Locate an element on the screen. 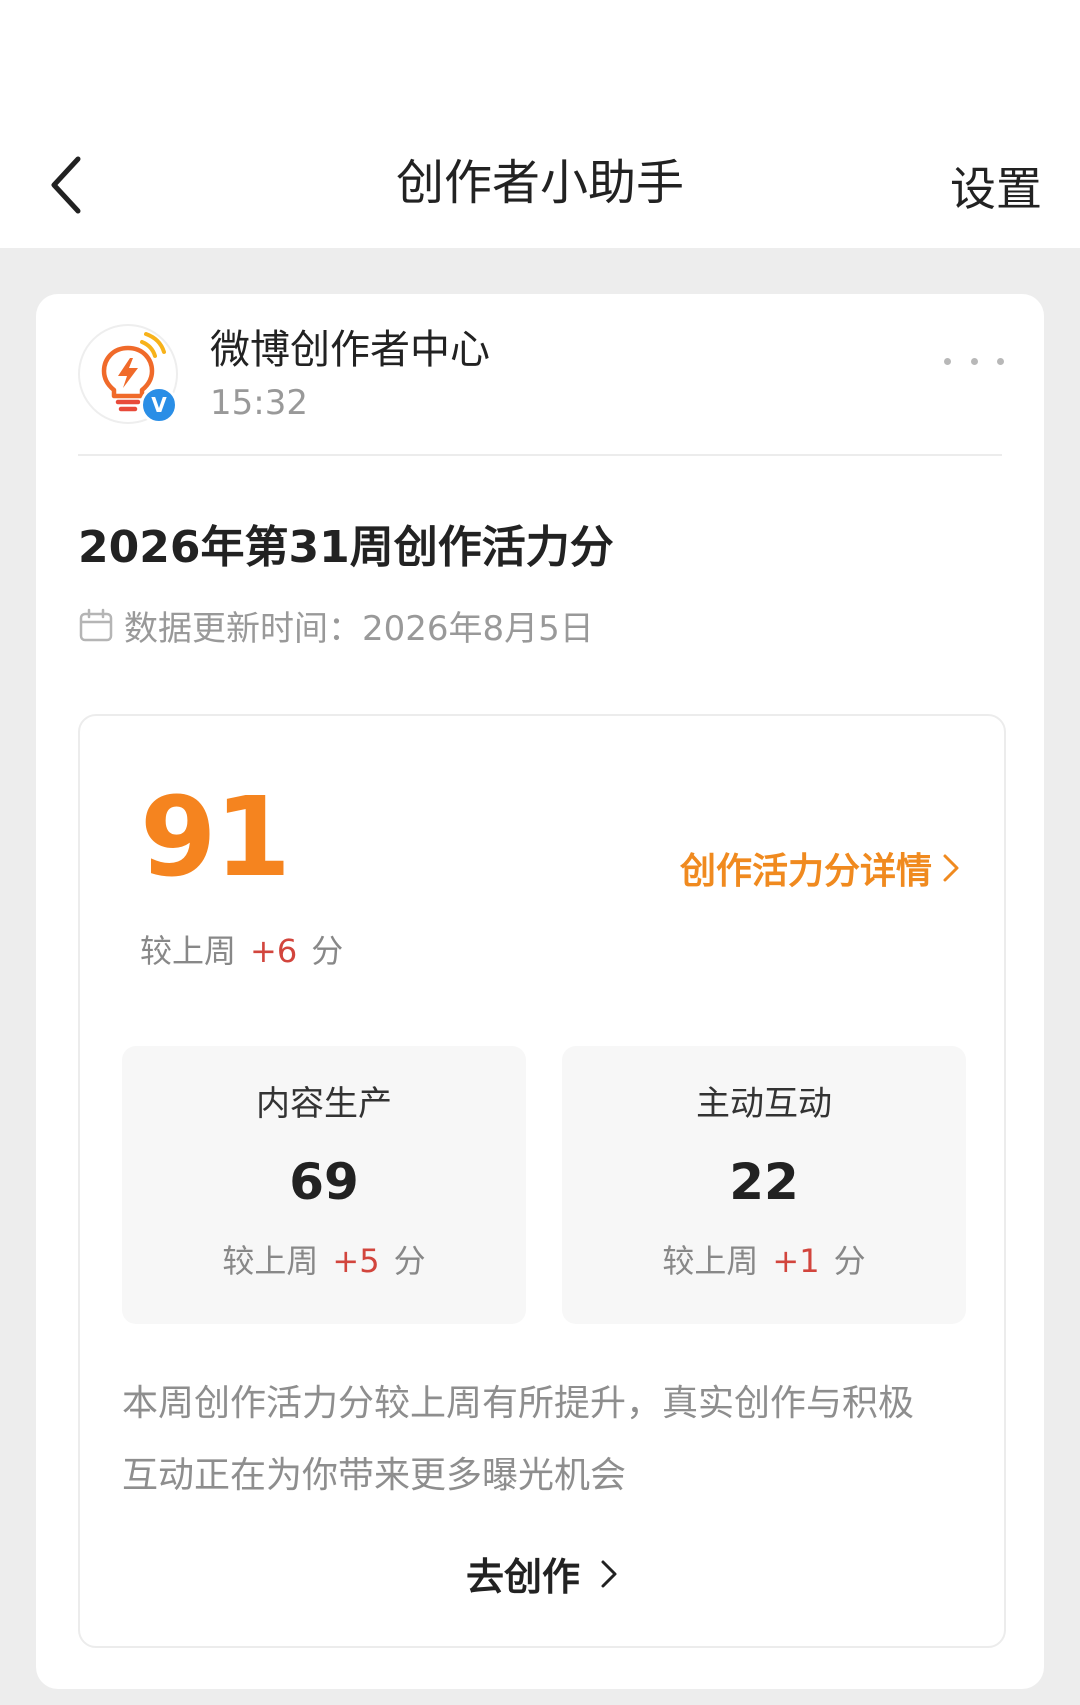 The image size is (1080, 1705). score-detail-link: 创作活力分详情 is located at coordinates (820, 868).